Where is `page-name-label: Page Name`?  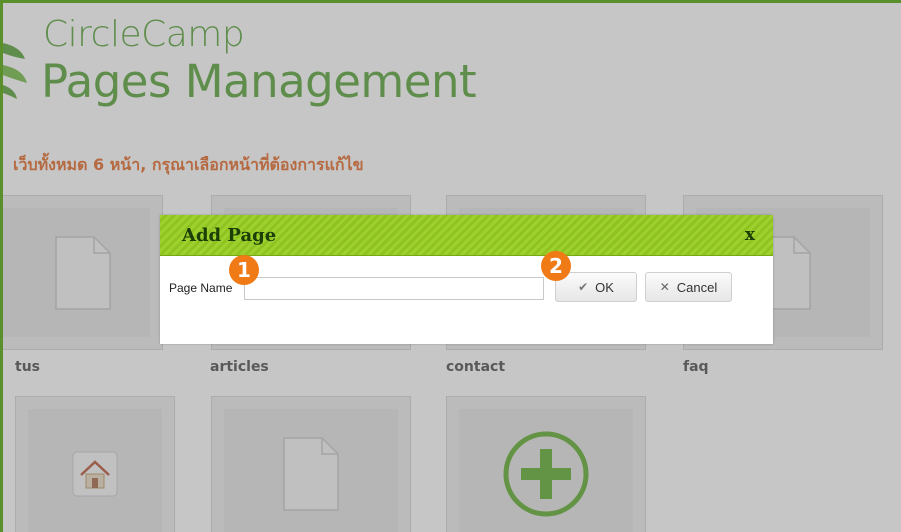 page-name-label: Page Name is located at coordinates (201, 288).